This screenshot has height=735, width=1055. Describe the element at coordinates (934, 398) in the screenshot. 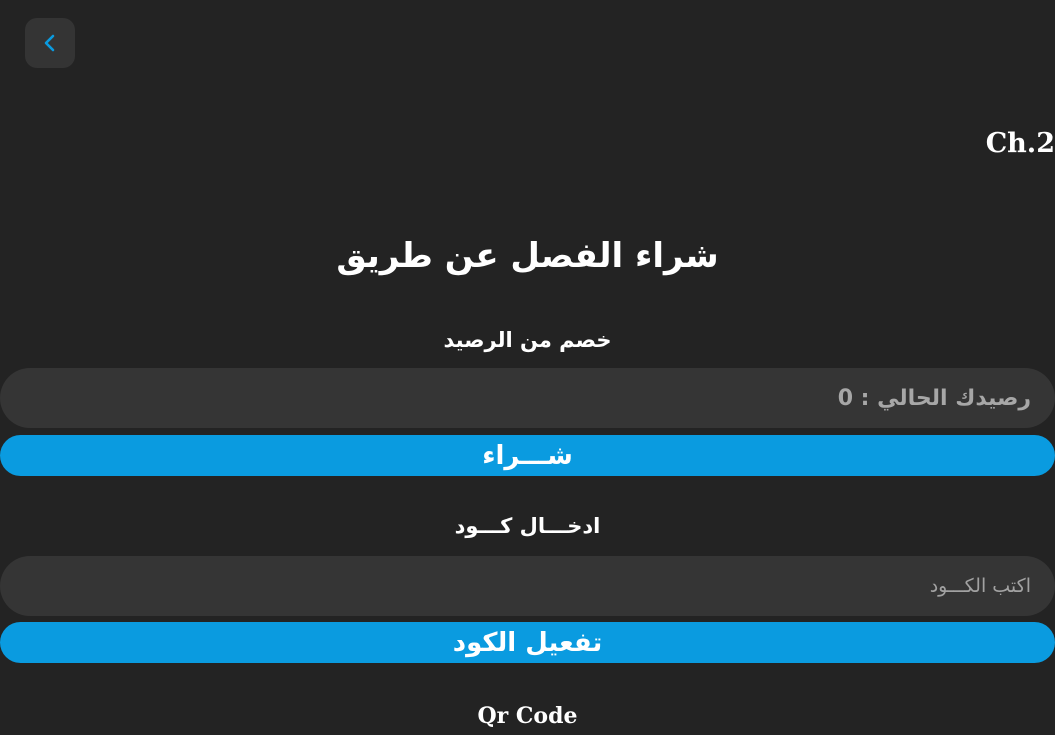

I see `current-balance-text: رصيدك الحالي : 0` at that location.